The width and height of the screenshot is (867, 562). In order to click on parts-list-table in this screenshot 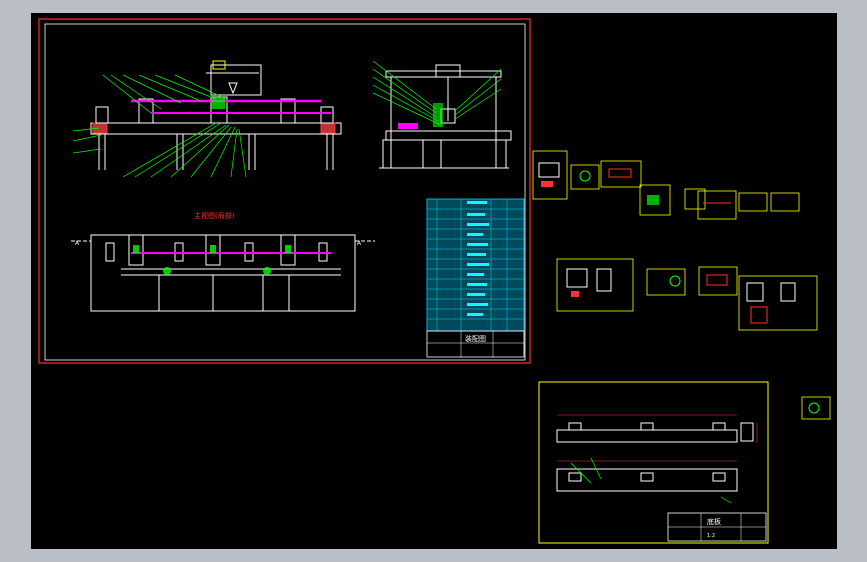, I will do `click(475, 265)`.